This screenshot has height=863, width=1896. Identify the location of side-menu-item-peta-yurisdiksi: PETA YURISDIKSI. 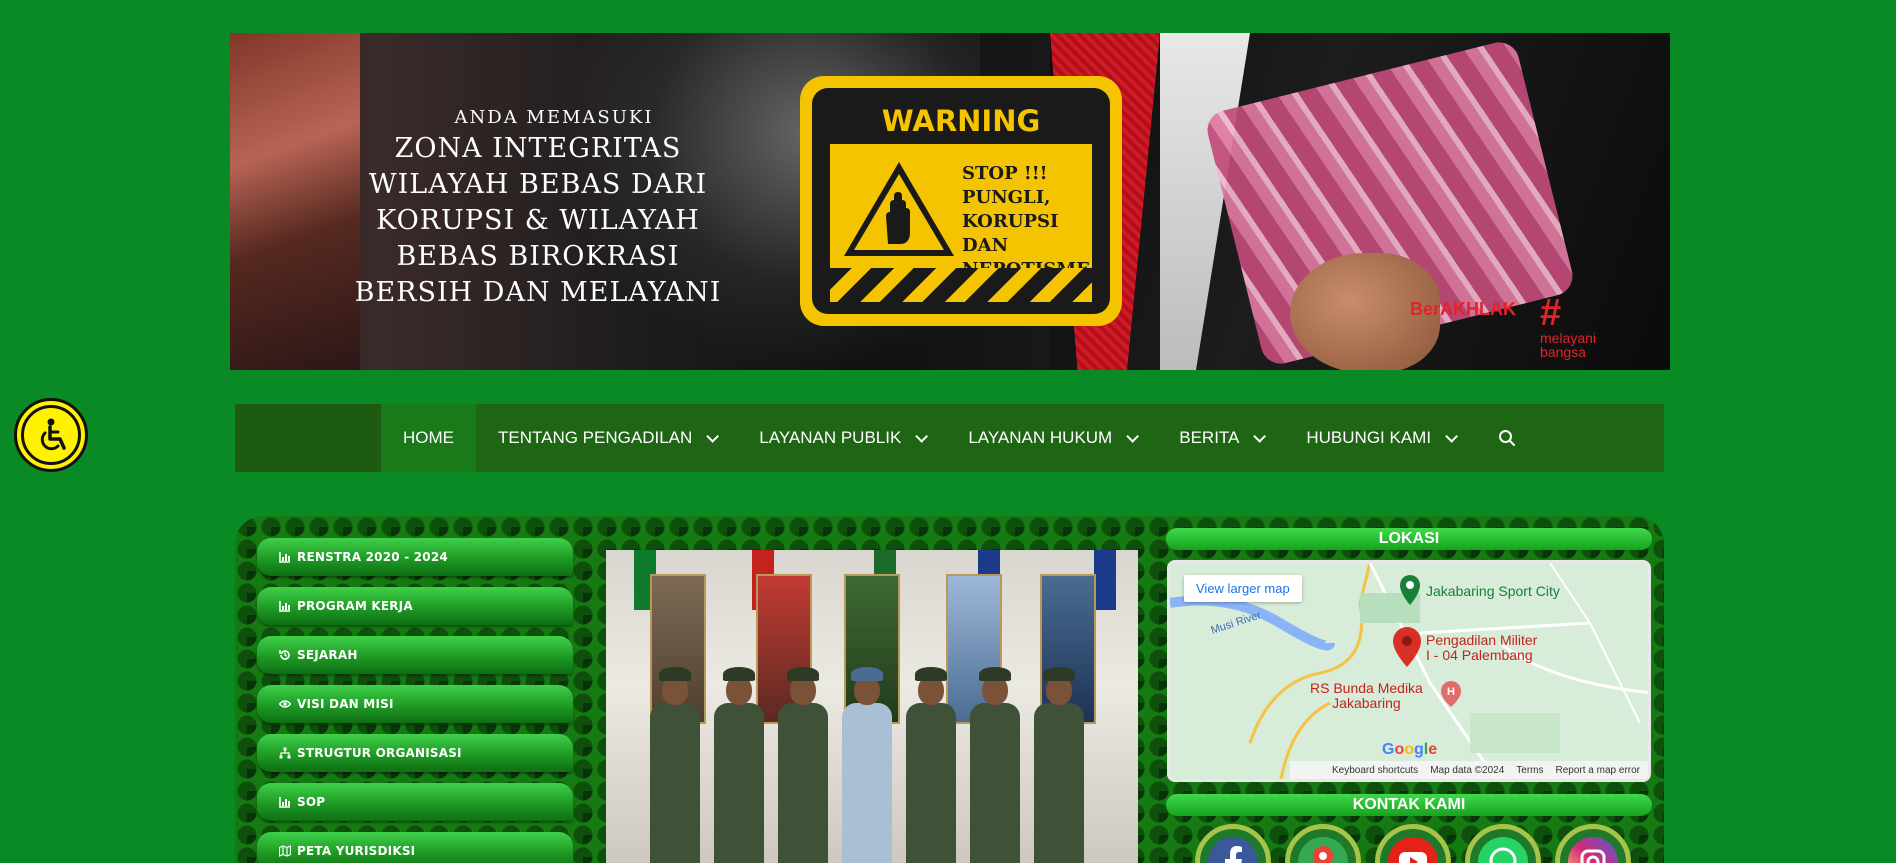
(415, 847).